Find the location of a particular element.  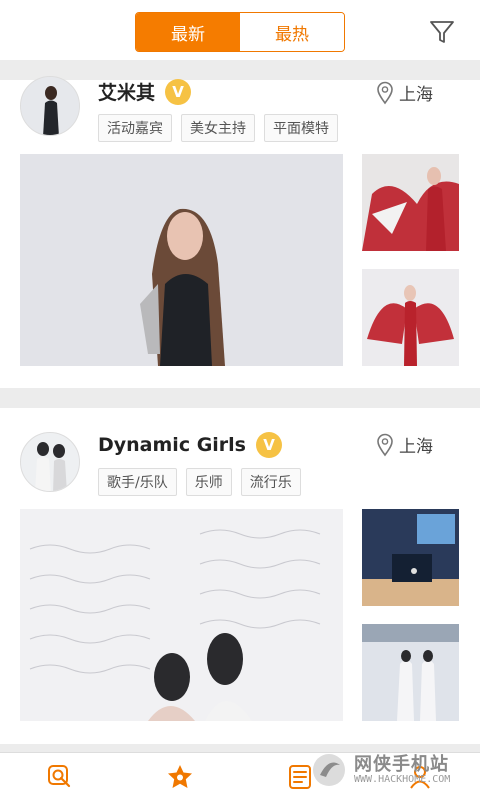

performer-name: Dynamic Girls is located at coordinates (172, 445).